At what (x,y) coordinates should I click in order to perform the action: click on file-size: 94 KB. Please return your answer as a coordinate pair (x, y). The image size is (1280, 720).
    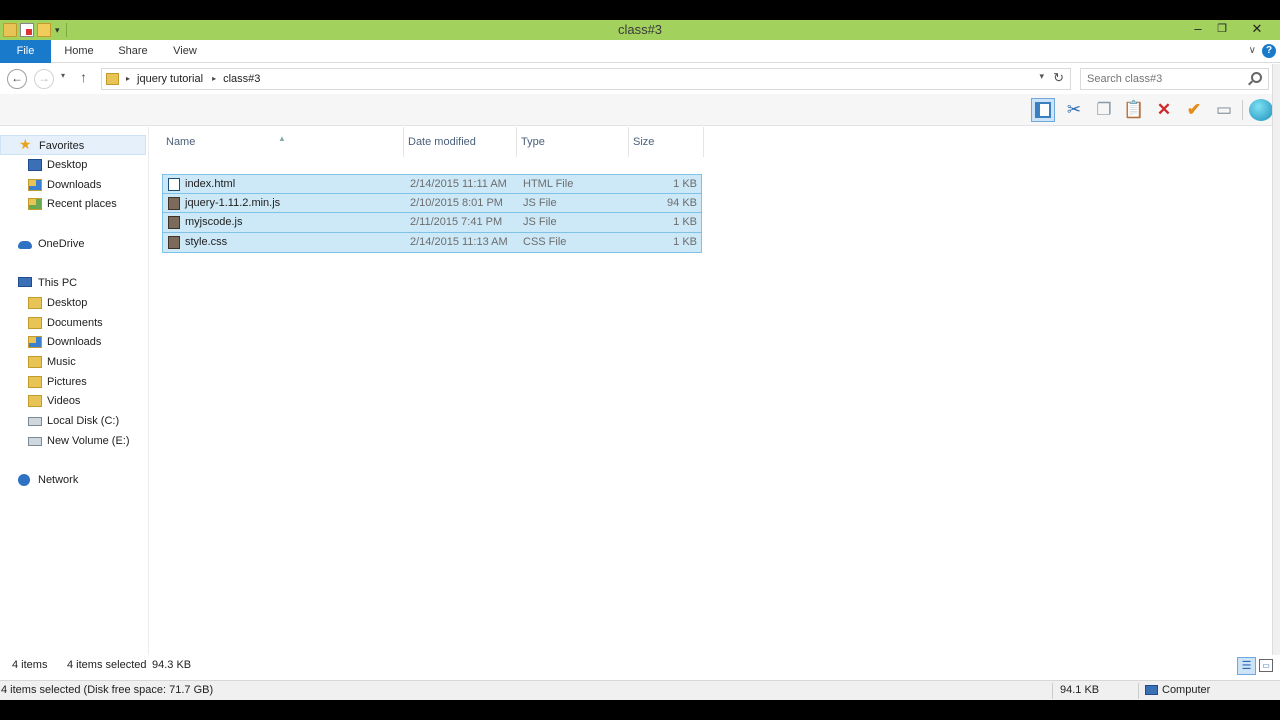
    Looking at the image, I should click on (682, 202).